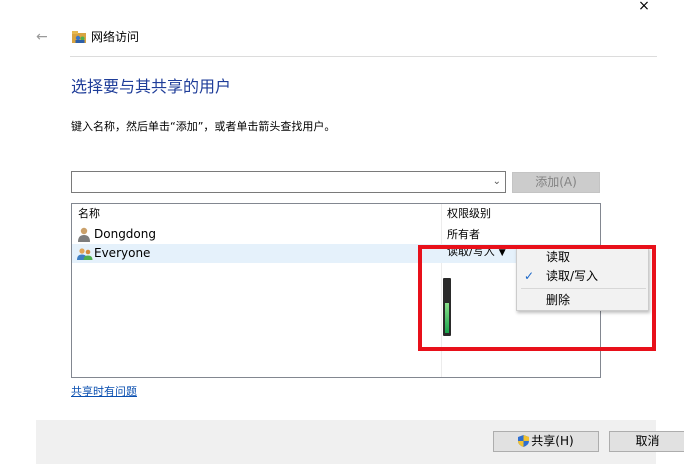 This screenshot has width=684, height=464. What do you see at coordinates (79, 37) in the screenshot?
I see `network-access-icon` at bounding box center [79, 37].